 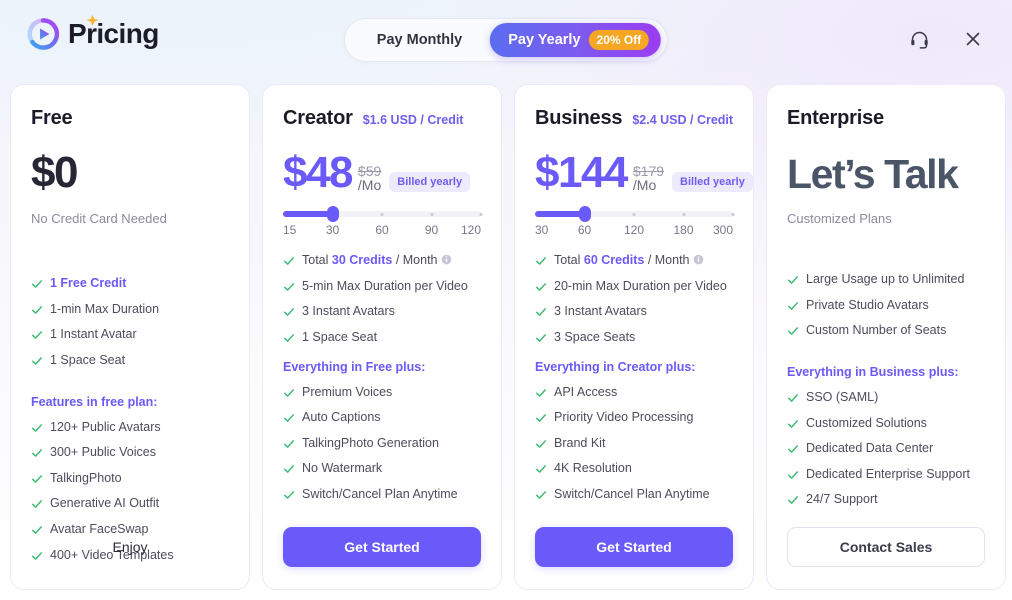 I want to click on plan-name: Free, so click(x=52, y=118).